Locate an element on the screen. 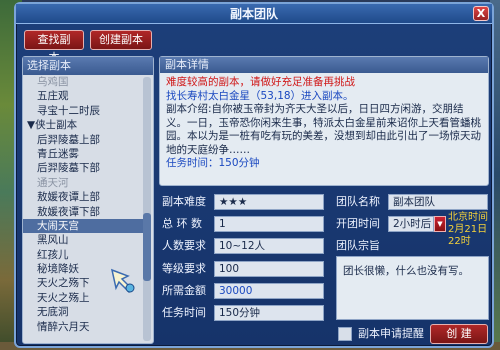 The width and height of the screenshot is (500, 350). level-label: 等级要求 is located at coordinates (184, 268).